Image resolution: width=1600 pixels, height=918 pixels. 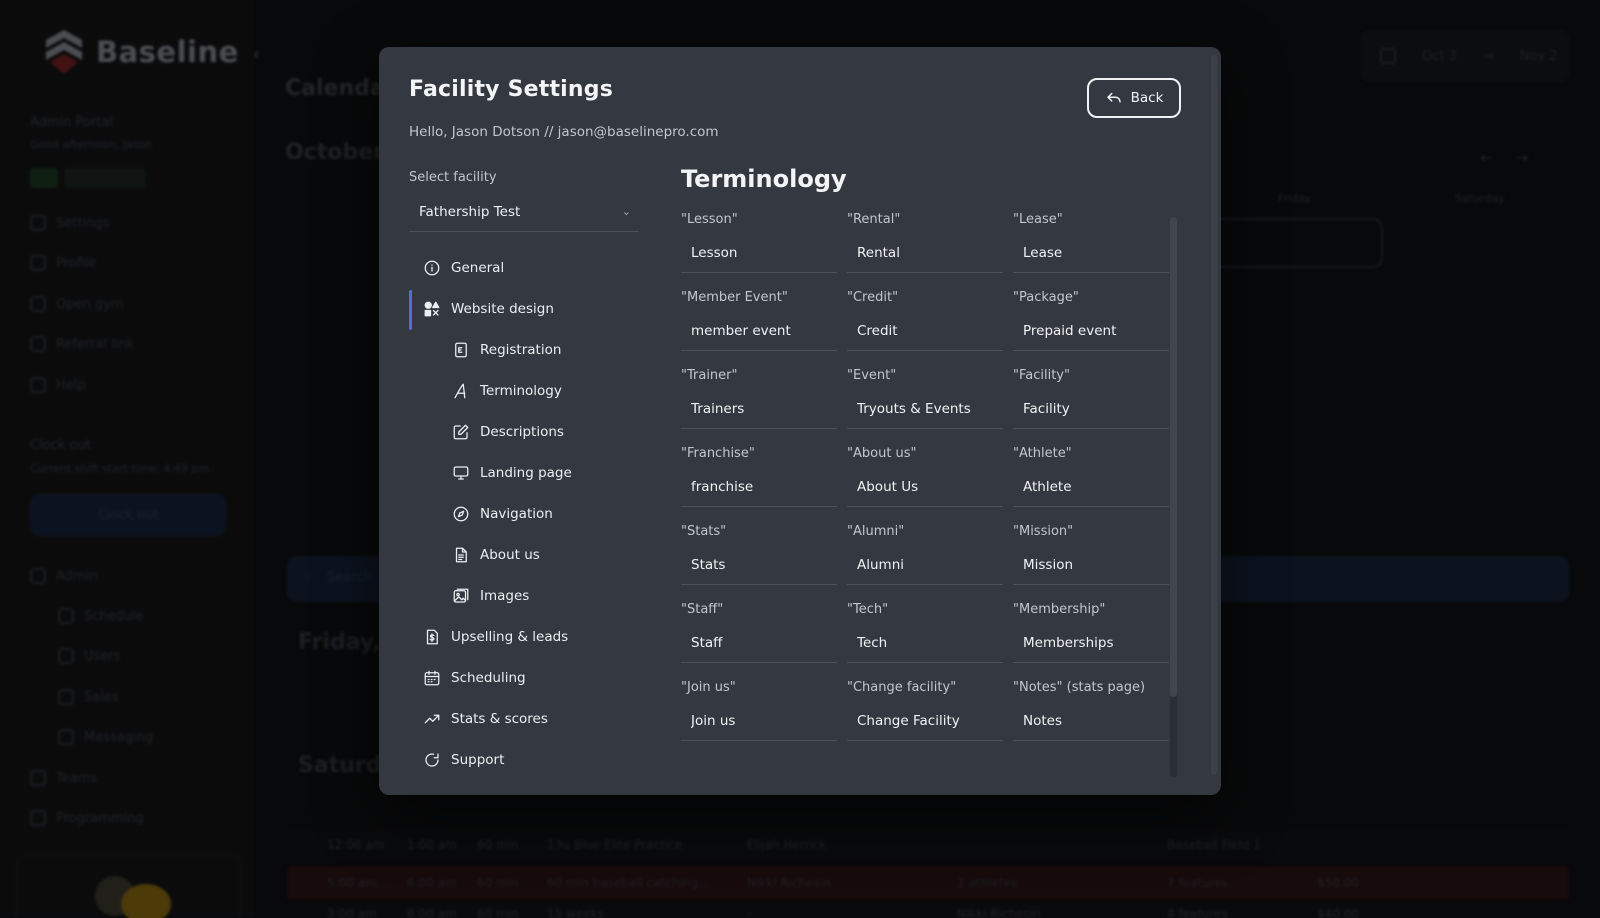 I want to click on nav-item-label: Landing page, so click(x=526, y=472).